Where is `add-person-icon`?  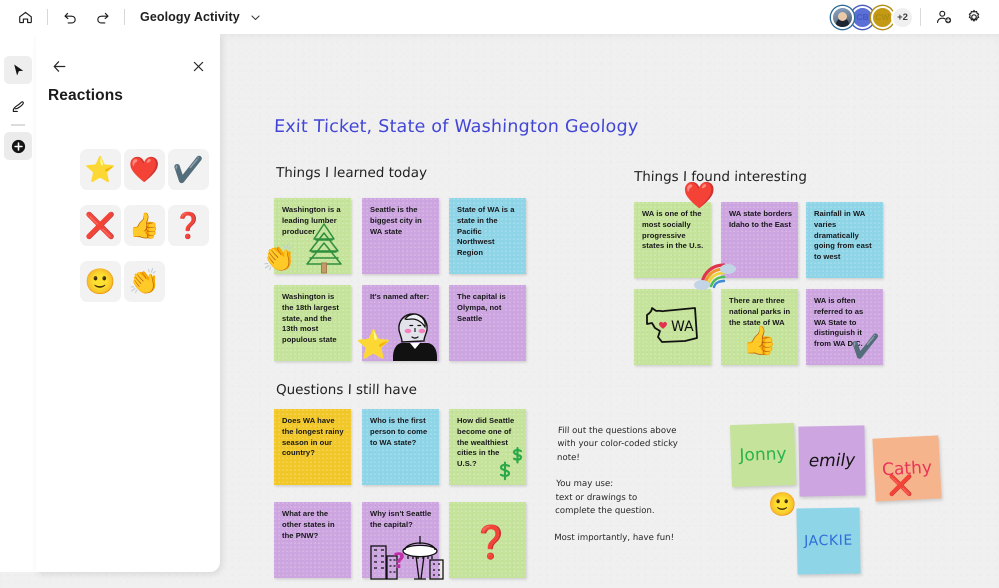 add-person-icon is located at coordinates (944, 17).